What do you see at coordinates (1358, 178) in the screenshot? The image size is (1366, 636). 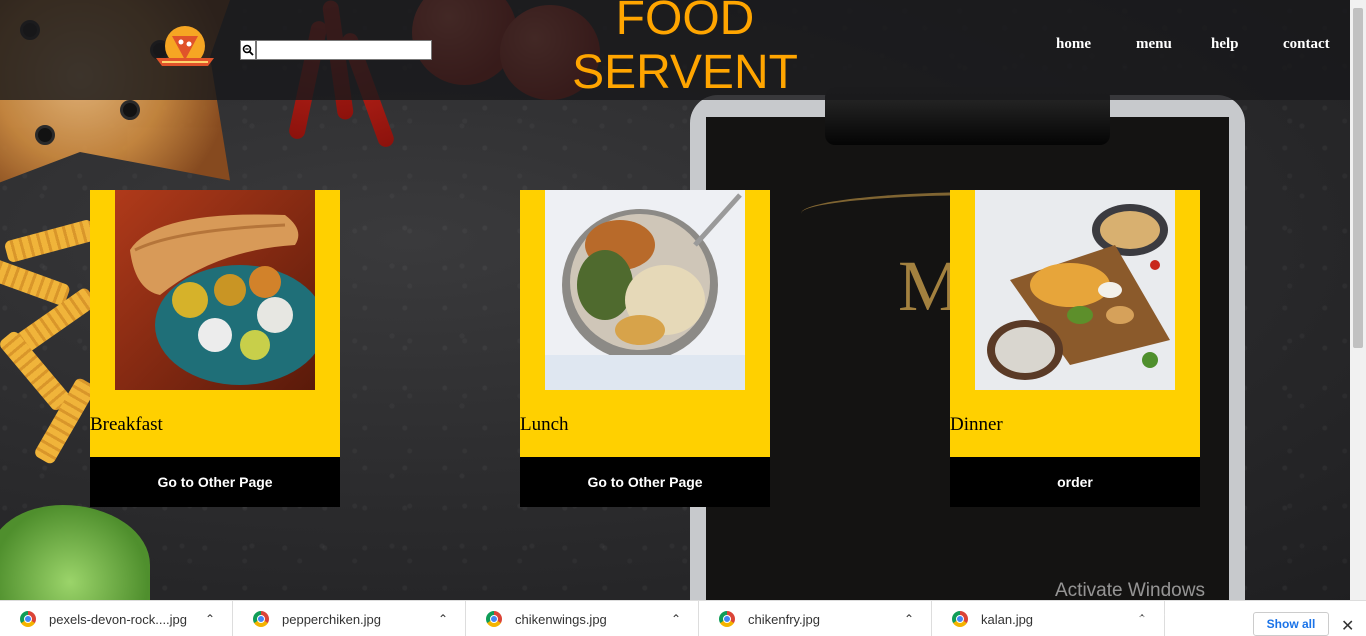 I see `scrollbar-thumb` at bounding box center [1358, 178].